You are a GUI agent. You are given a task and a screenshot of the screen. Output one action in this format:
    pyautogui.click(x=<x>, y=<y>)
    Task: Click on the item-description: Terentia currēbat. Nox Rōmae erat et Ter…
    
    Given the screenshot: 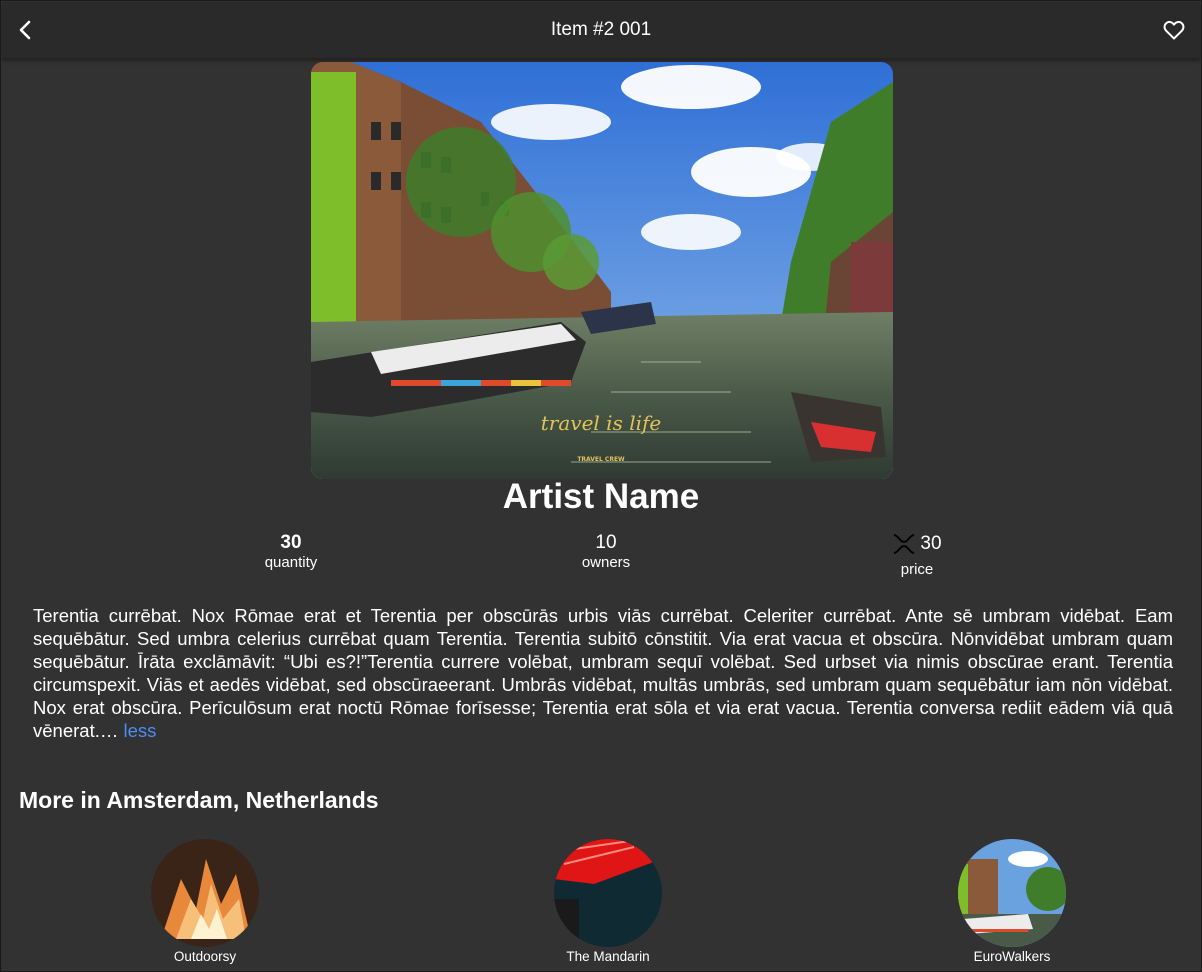 What is the action you would take?
    pyautogui.click(x=603, y=673)
    